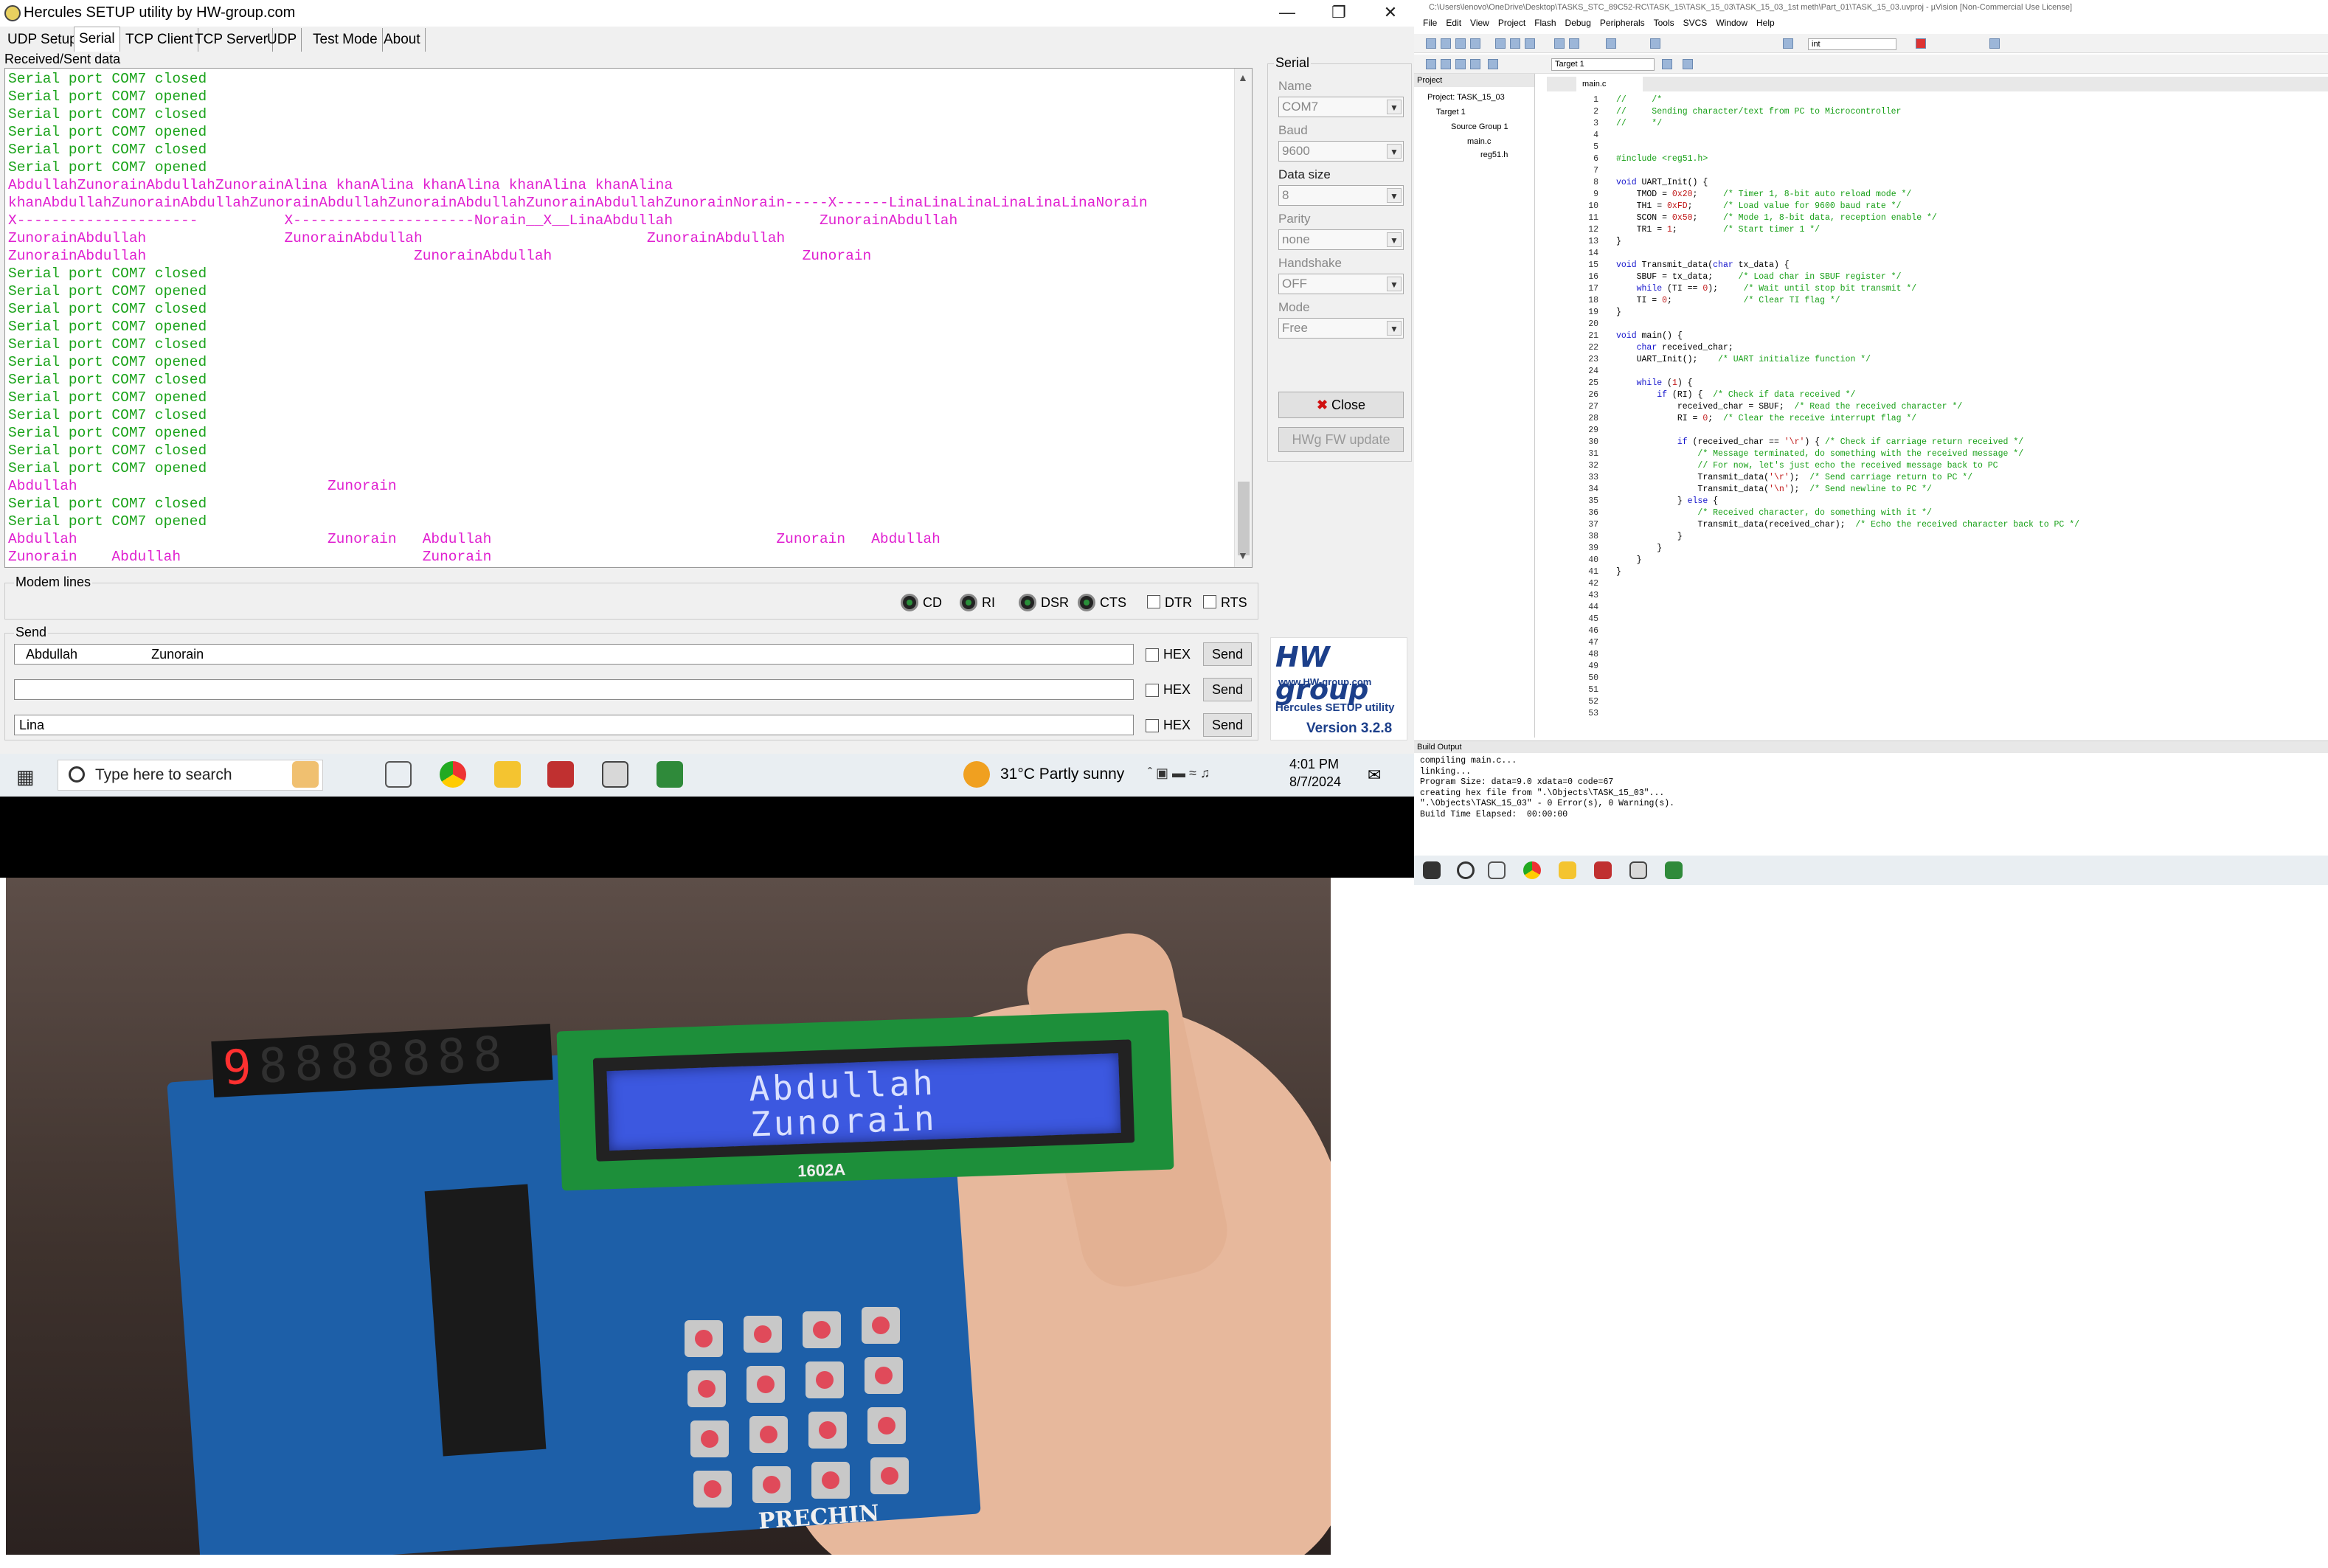  Describe the element at coordinates (1493, 64) in the screenshot. I see `download-icon` at that location.